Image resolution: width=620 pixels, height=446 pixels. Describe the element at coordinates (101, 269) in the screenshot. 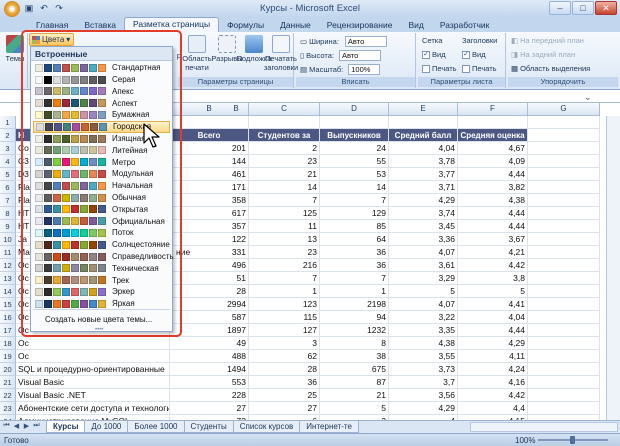

I see `color-scheme-item: Техническая` at that location.